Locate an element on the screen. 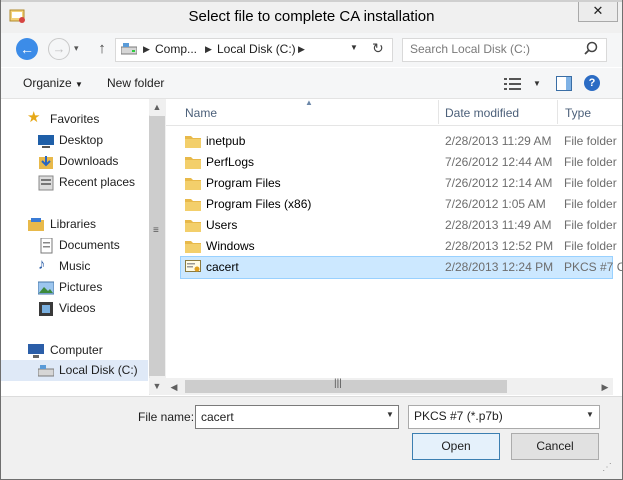 Image resolution: width=623 pixels, height=480 pixels. address-dropdown-icon: ▼ is located at coordinates (354, 47).